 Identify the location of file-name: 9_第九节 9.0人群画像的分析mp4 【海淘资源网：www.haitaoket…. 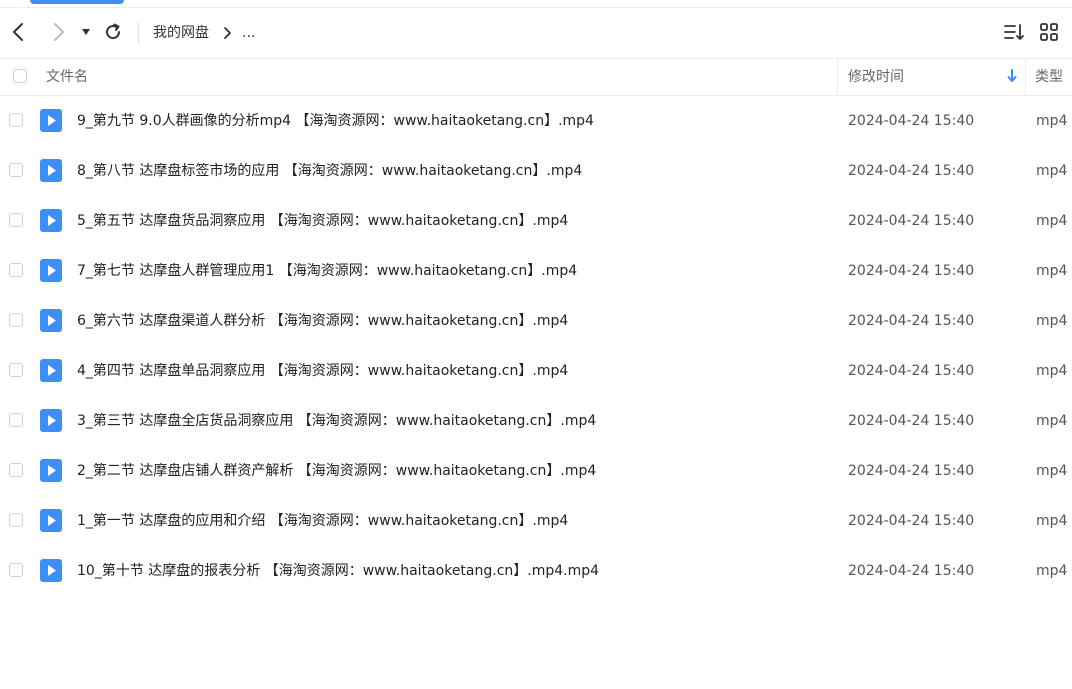
(335, 121).